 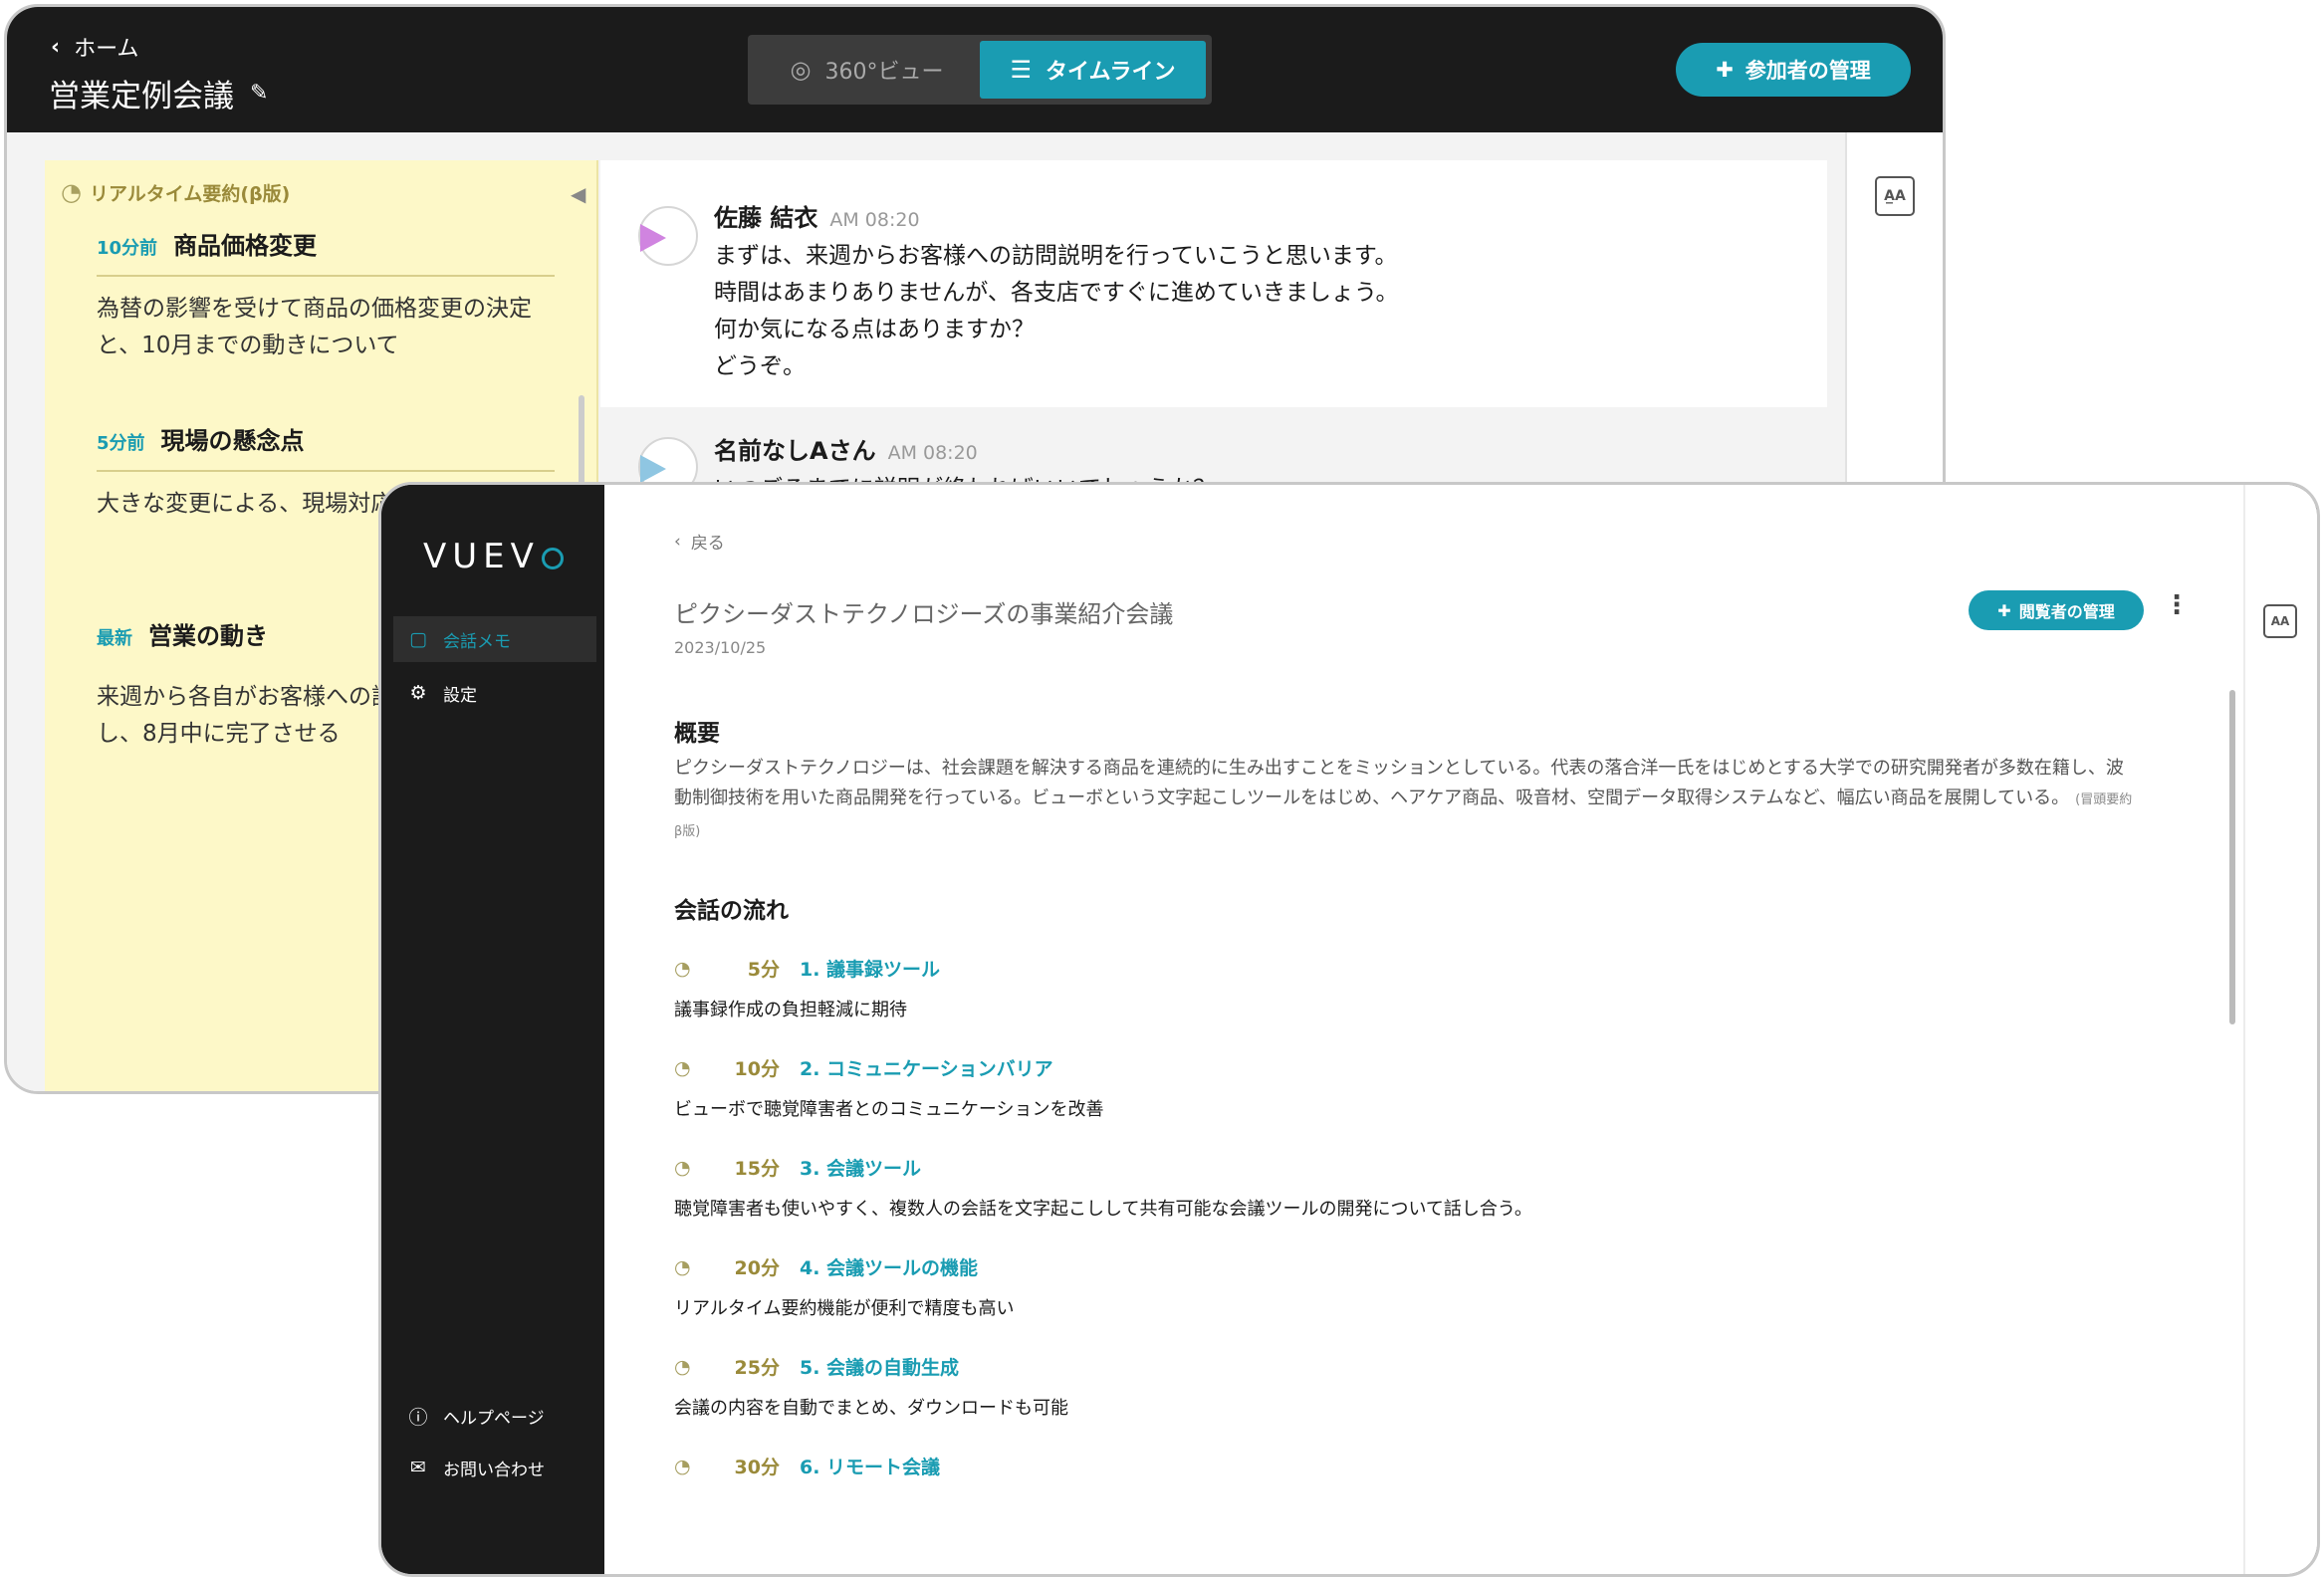 What do you see at coordinates (924, 614) in the screenshot?
I see `page-title: ピクシーダストテクノロジーズの事業紹介会議` at bounding box center [924, 614].